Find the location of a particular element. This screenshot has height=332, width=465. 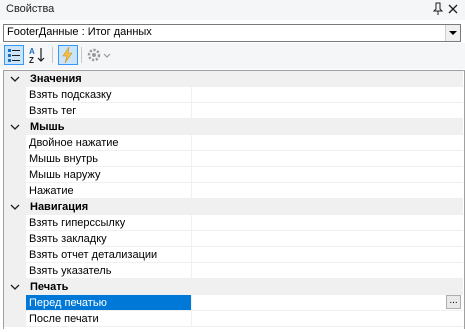

category-navigation: Навигация is located at coordinates (233, 207).